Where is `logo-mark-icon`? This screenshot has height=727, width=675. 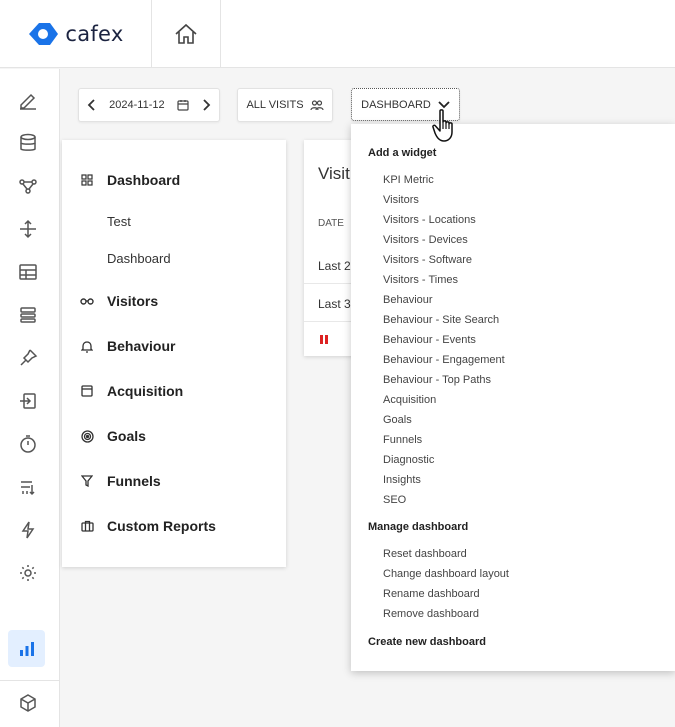 logo-mark-icon is located at coordinates (44, 34).